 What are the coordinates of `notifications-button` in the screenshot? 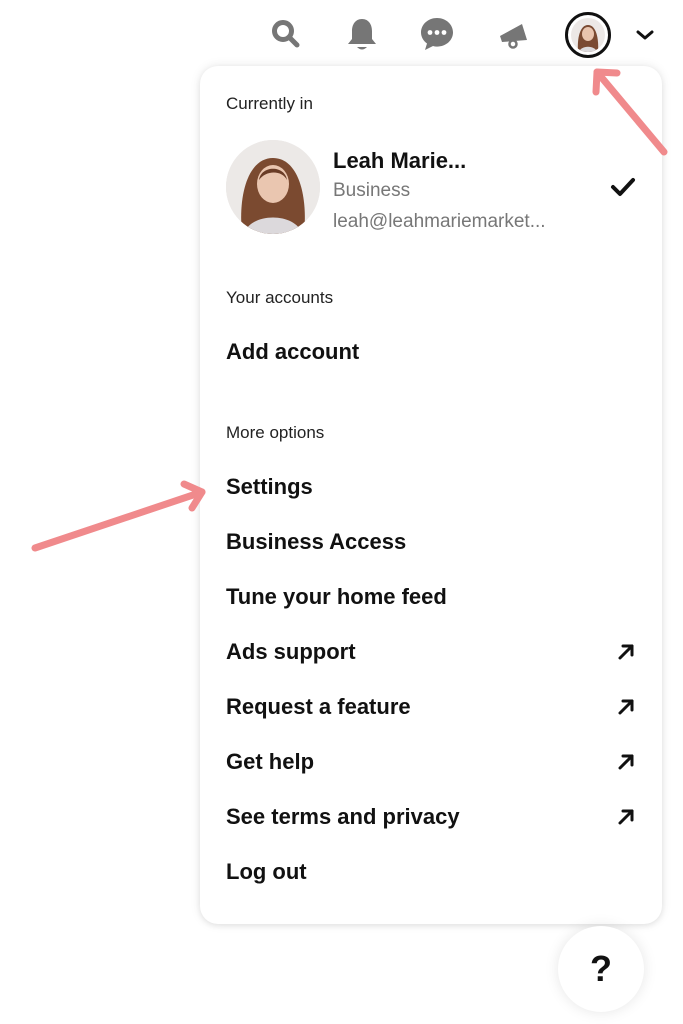 It's located at (362, 34).